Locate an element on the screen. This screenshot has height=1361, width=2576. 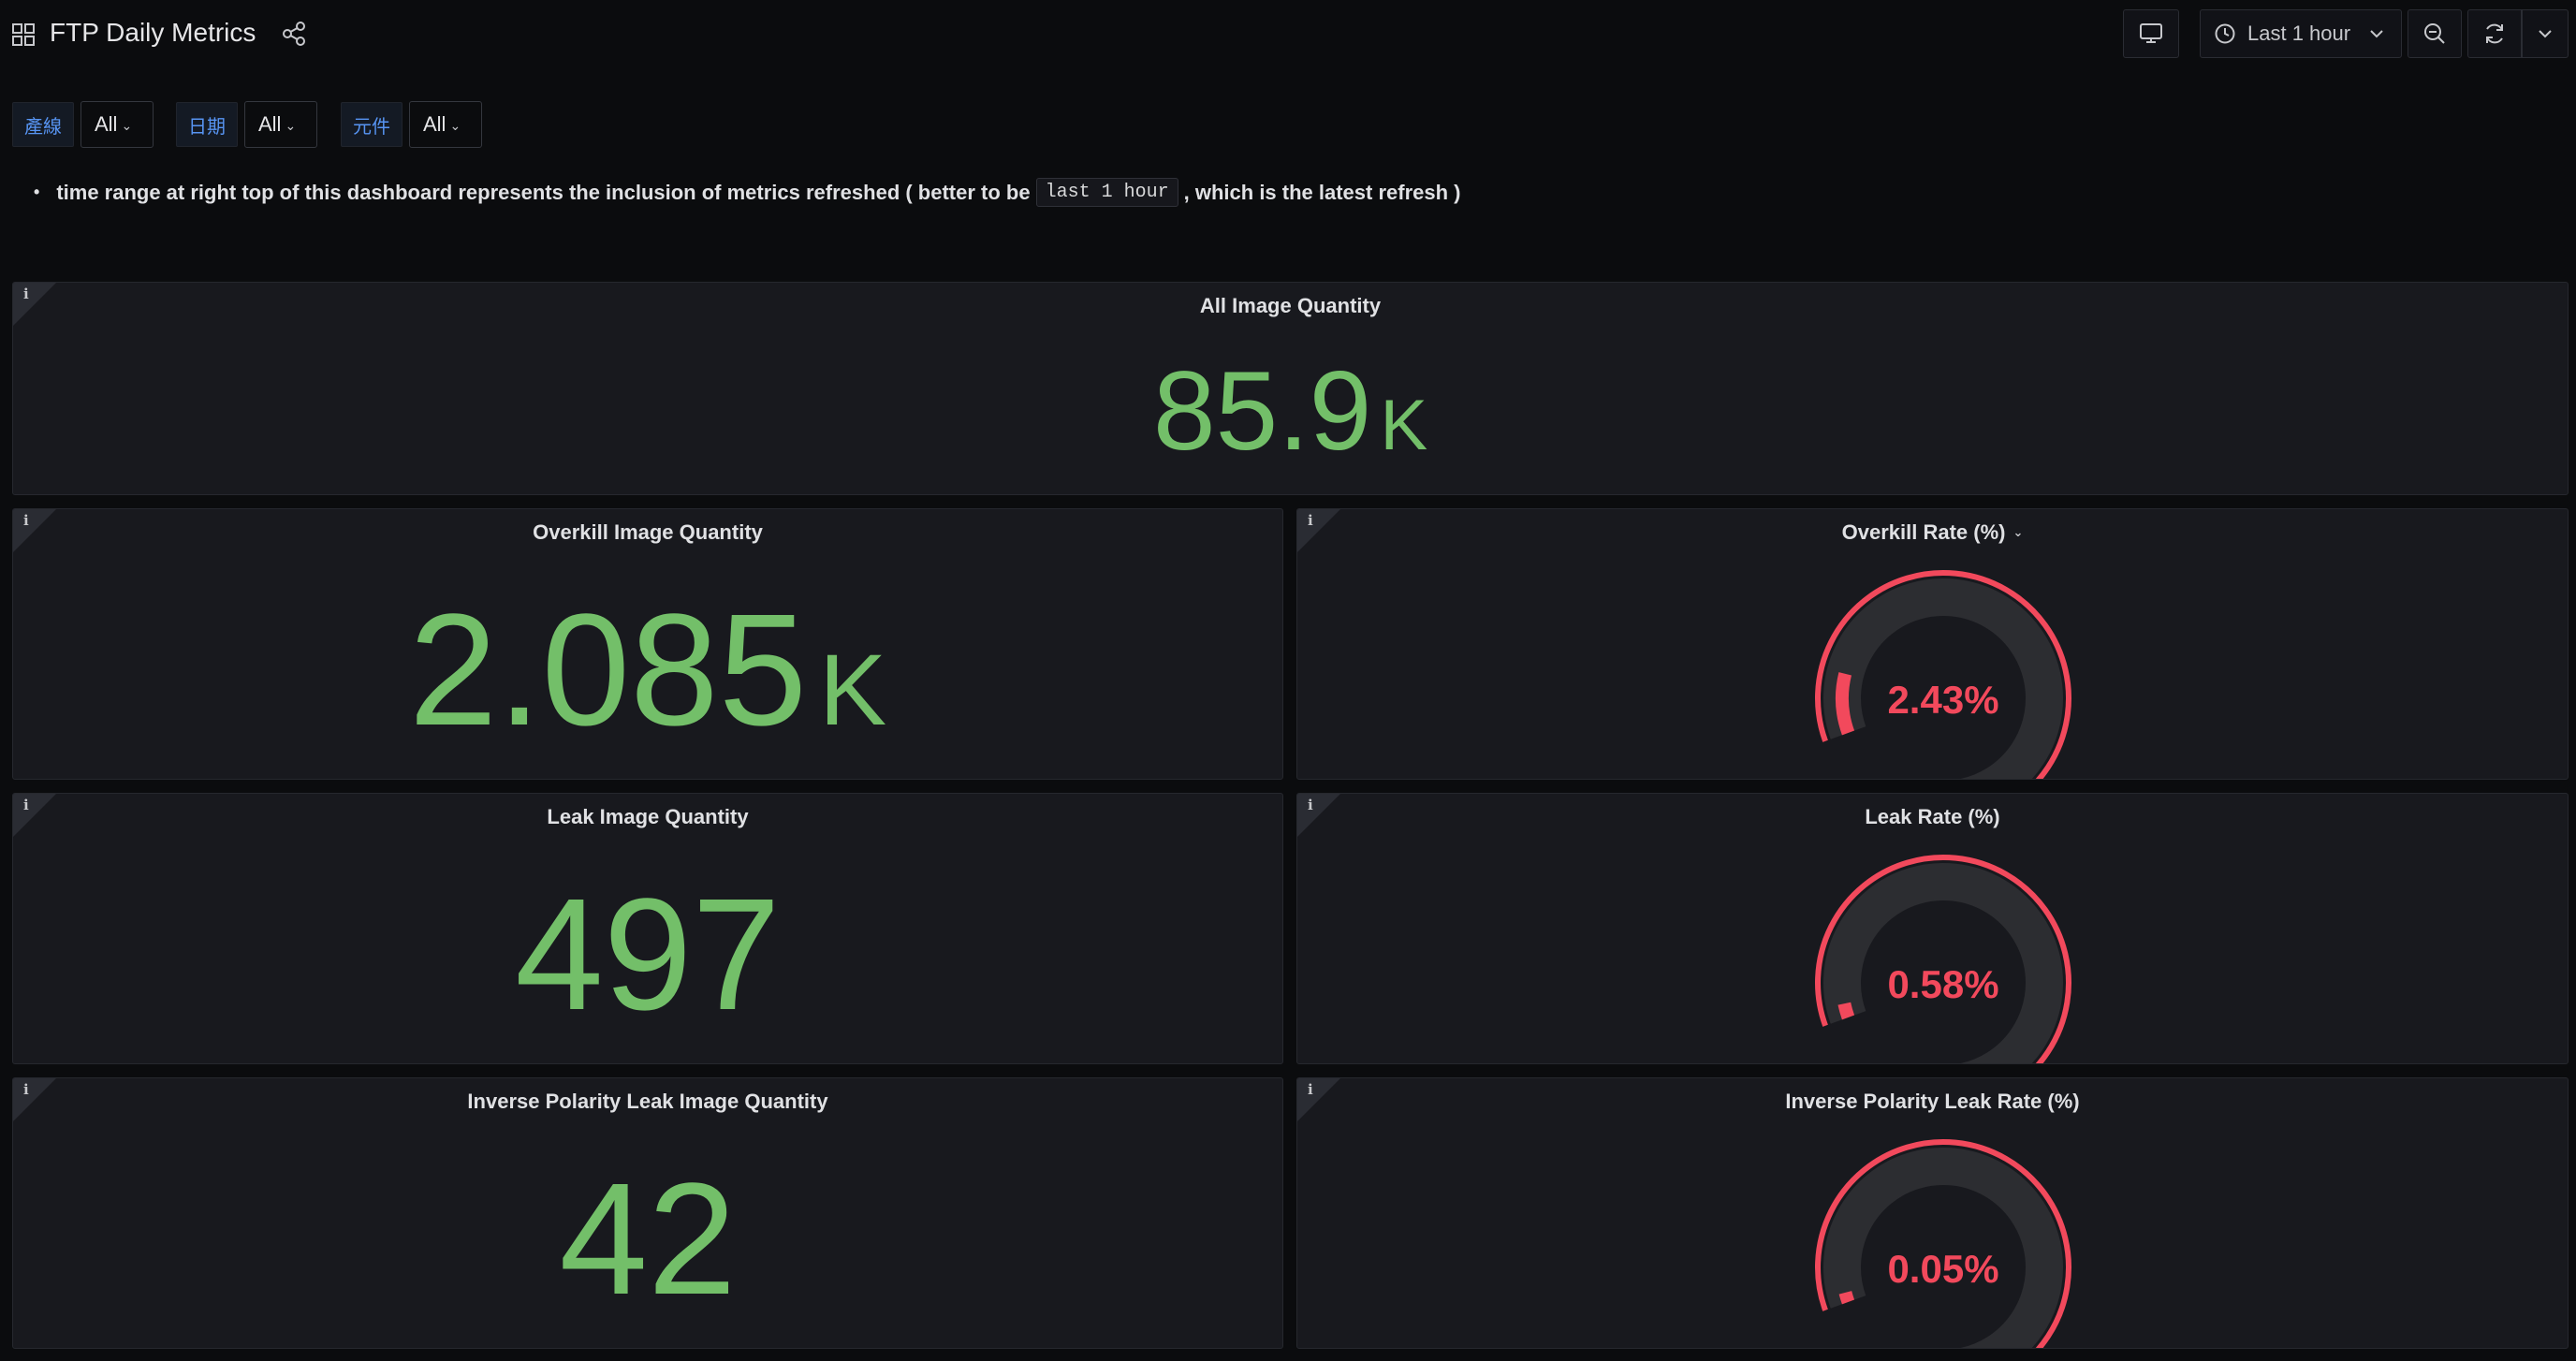
time-picker-button: Last 1 hour is located at coordinates (2301, 33).